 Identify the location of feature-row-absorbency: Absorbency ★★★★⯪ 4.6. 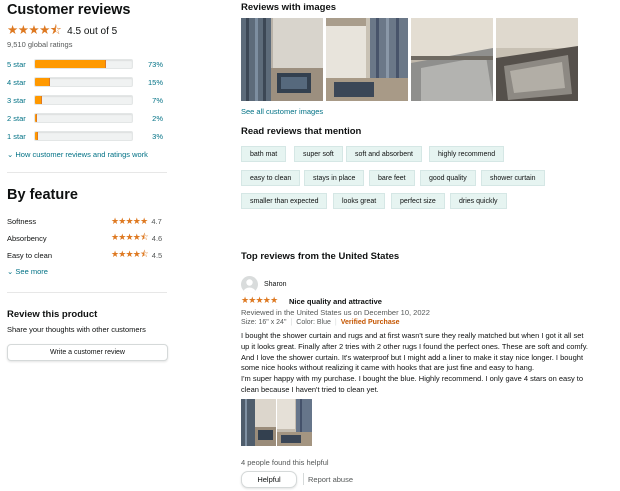
(89, 238).